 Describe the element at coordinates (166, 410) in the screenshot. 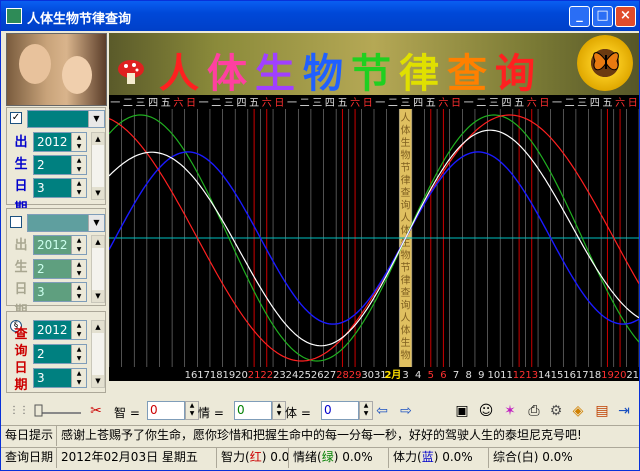

I see `zhi-input: 0` at that location.